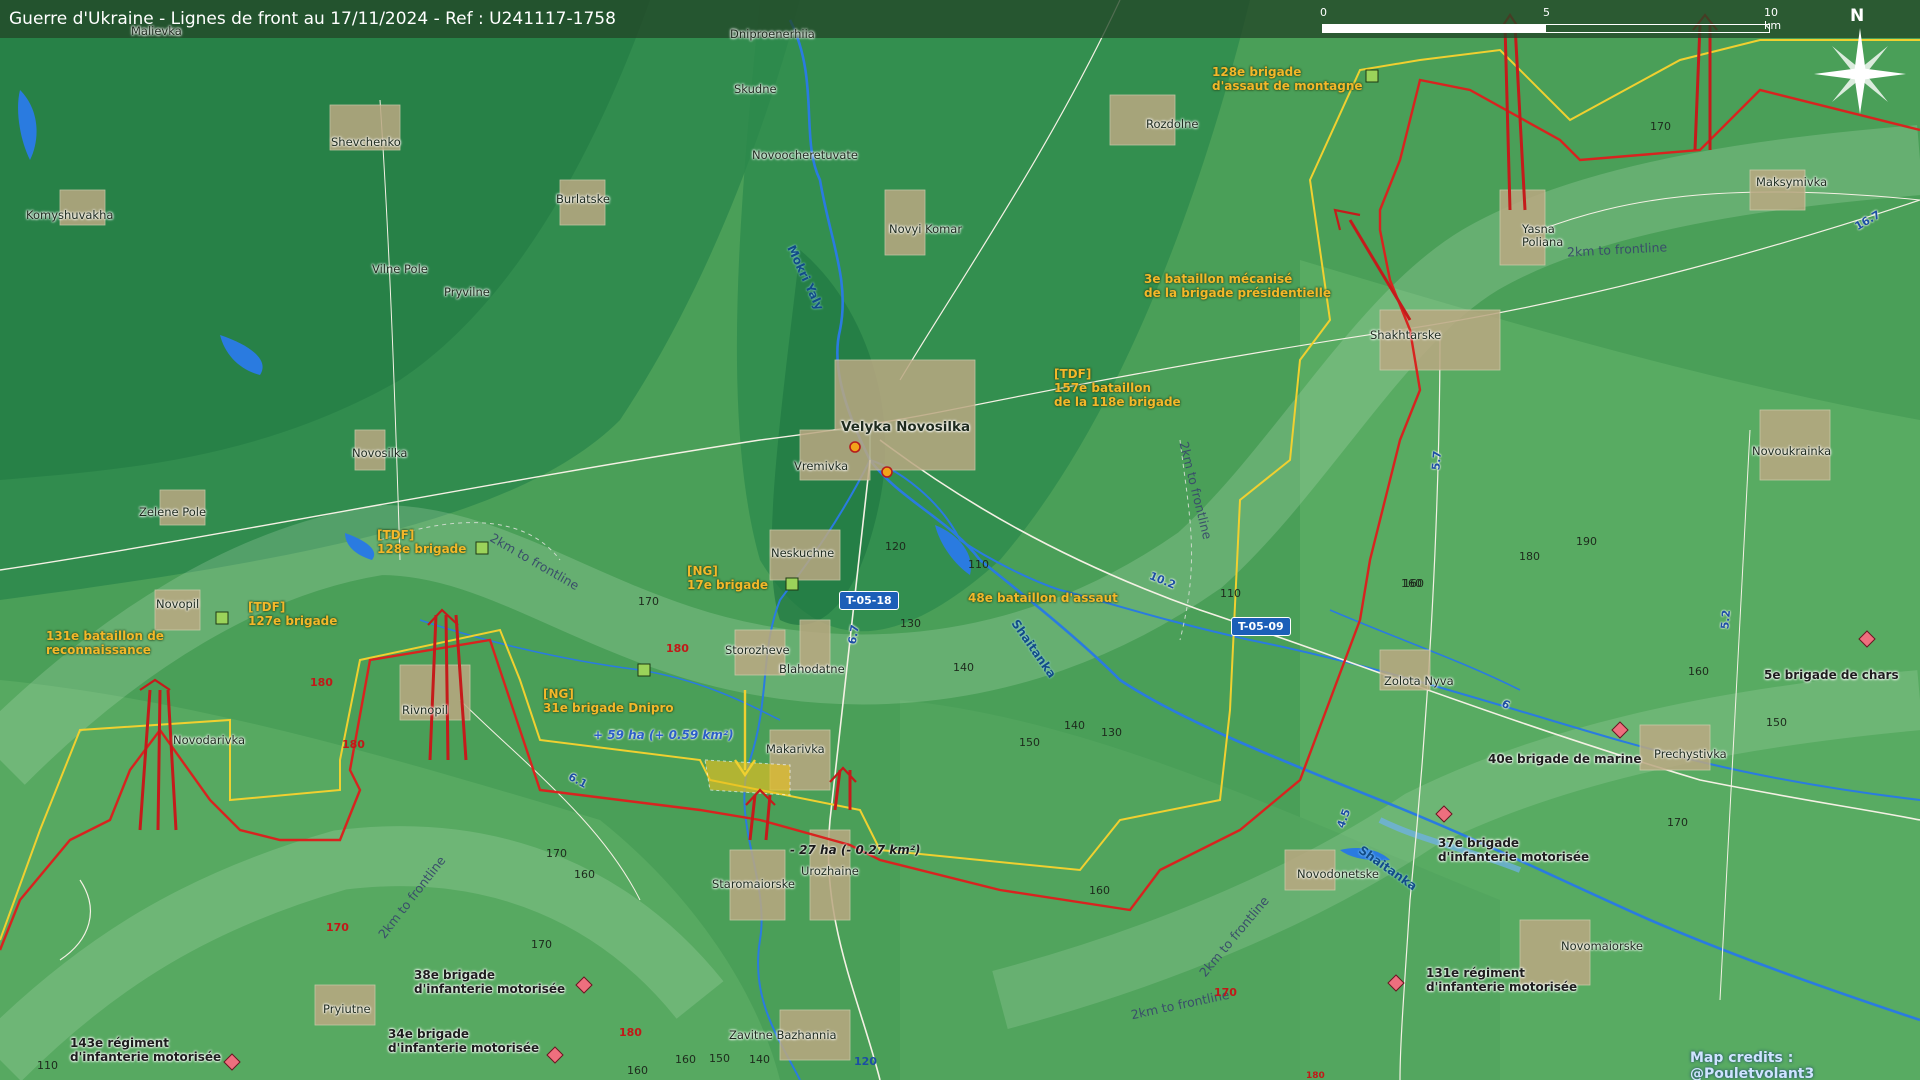 This screenshot has height=1080, width=1920. What do you see at coordinates (1043, 598) in the screenshot?
I see `unit-48e-bataillon-assaut: 48e bataillon d'assaut` at bounding box center [1043, 598].